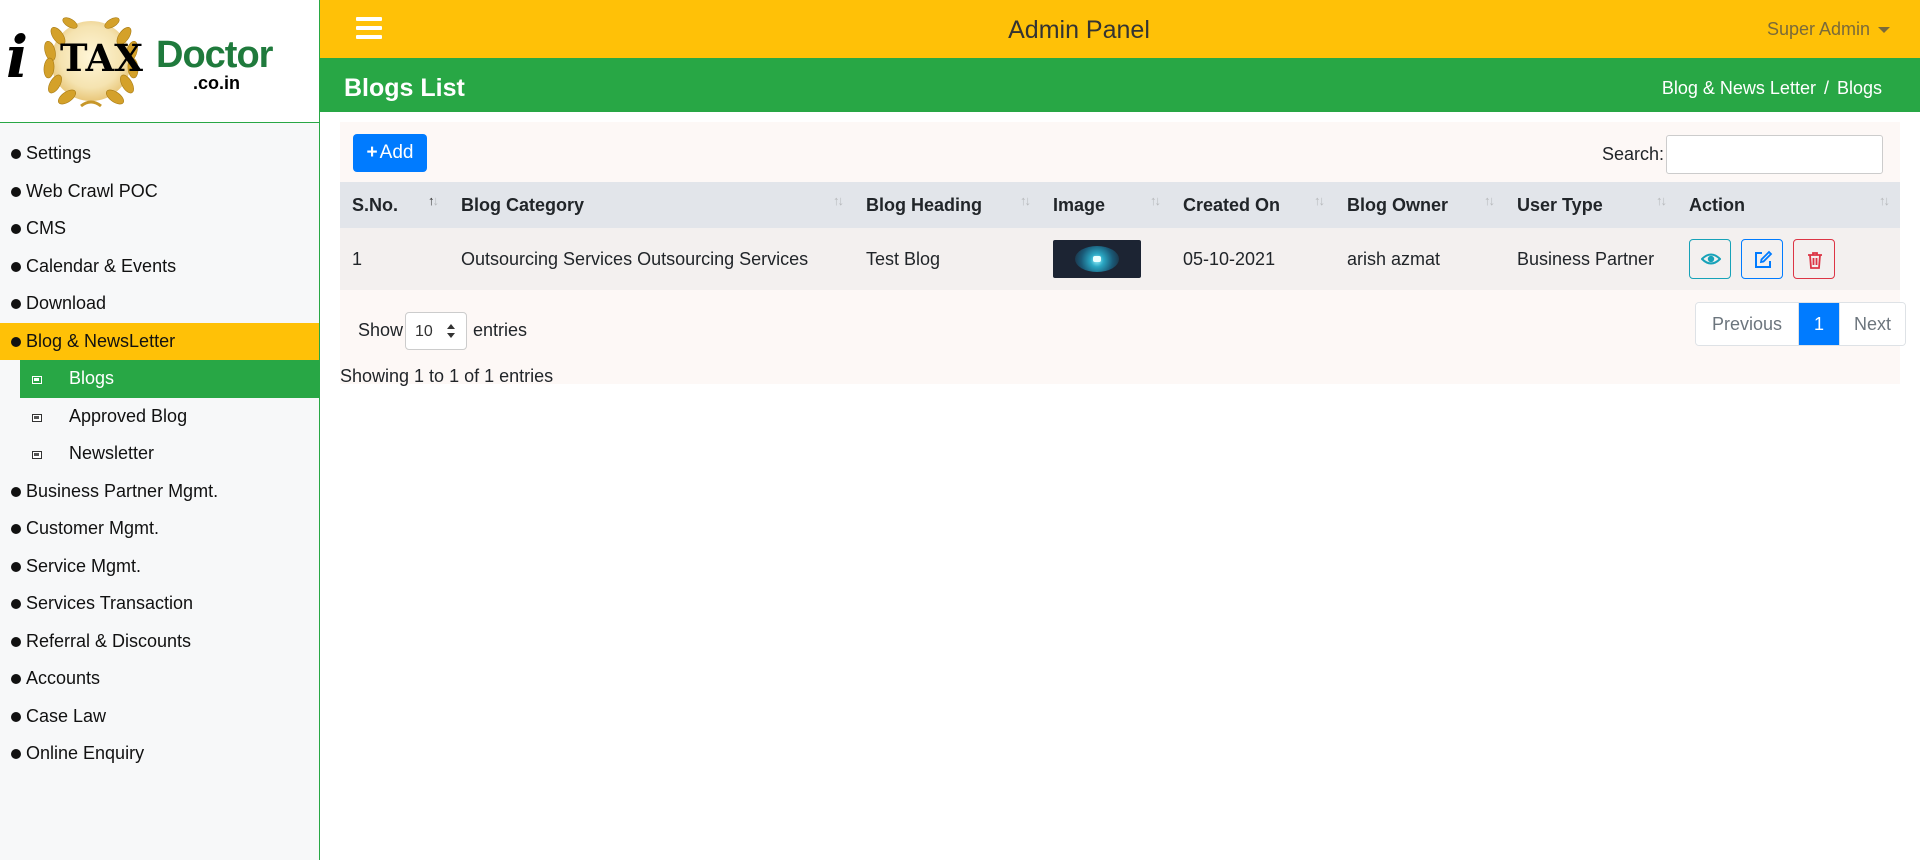 This screenshot has width=1920, height=860. What do you see at coordinates (1420, 259) in the screenshot?
I see `cell-blog-owner: arish azmat` at bounding box center [1420, 259].